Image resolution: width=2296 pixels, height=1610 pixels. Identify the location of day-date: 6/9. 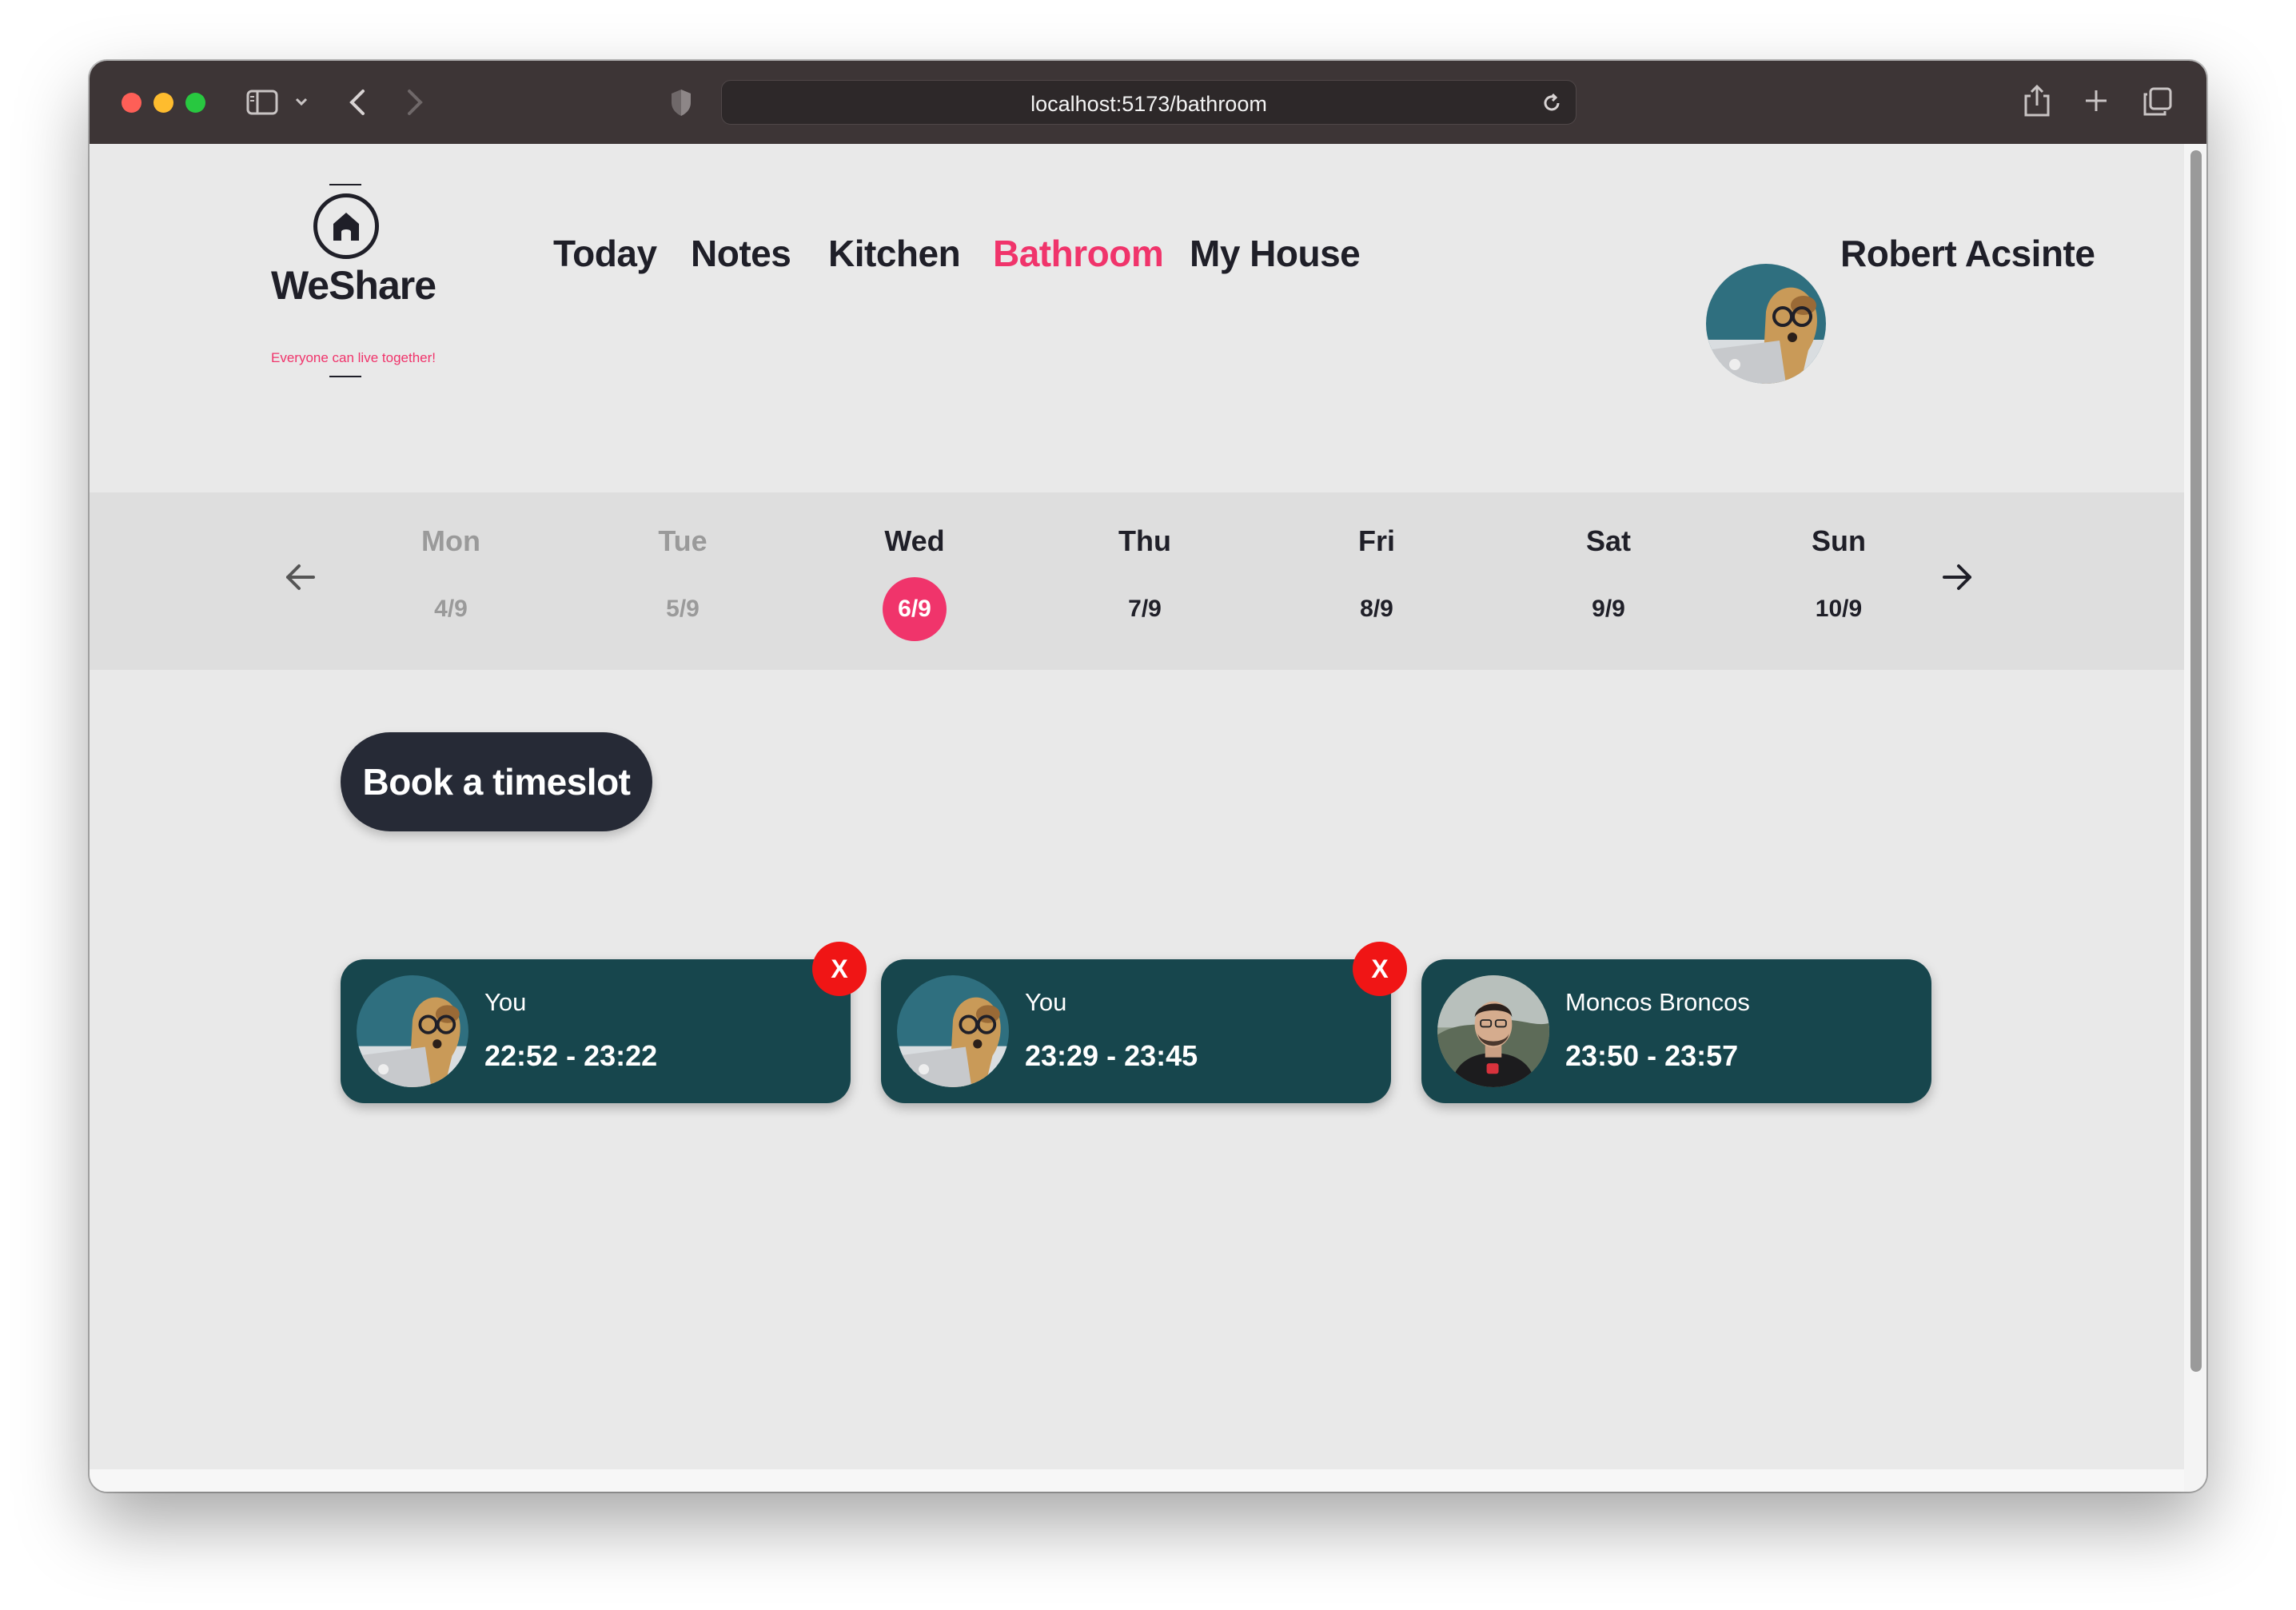
(915, 609).